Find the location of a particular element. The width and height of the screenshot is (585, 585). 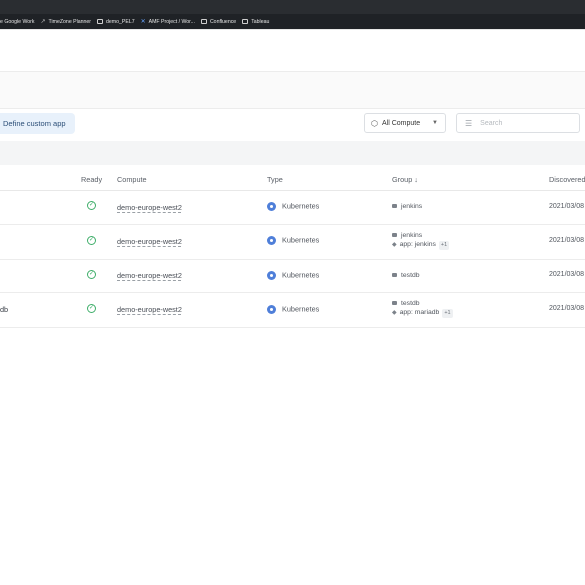

compute-filter-select: ⬡ All Compute ▼ is located at coordinates (405, 123).